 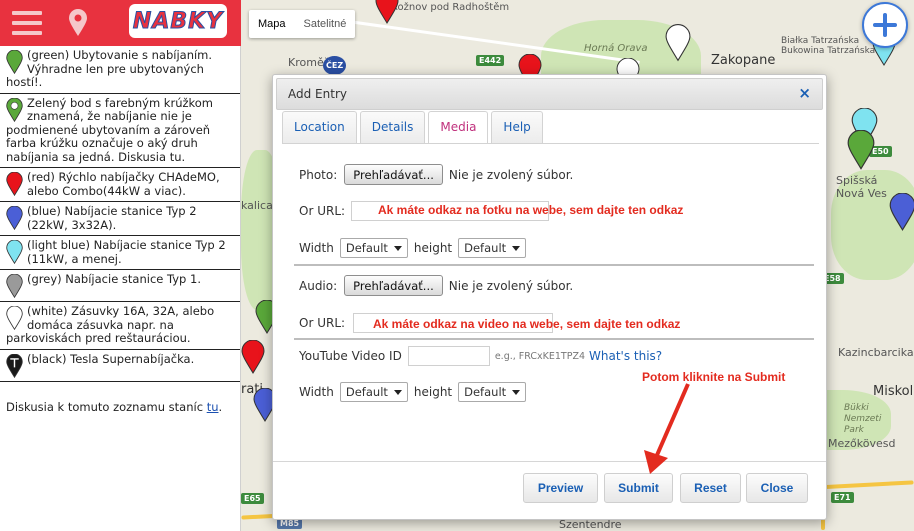 I want to click on legend-item: (black) Tesla Supernabíjačka., so click(x=120, y=366).